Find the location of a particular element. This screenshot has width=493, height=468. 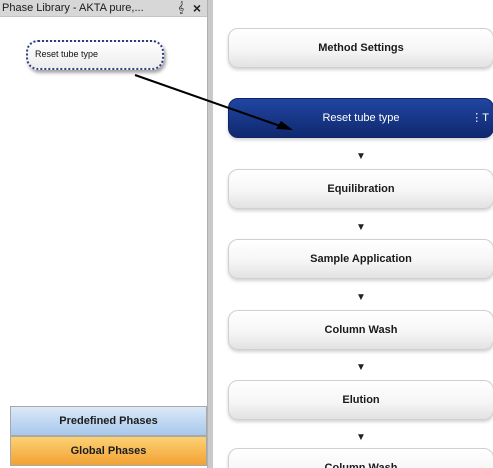

close-icon: × is located at coordinates (197, 8).